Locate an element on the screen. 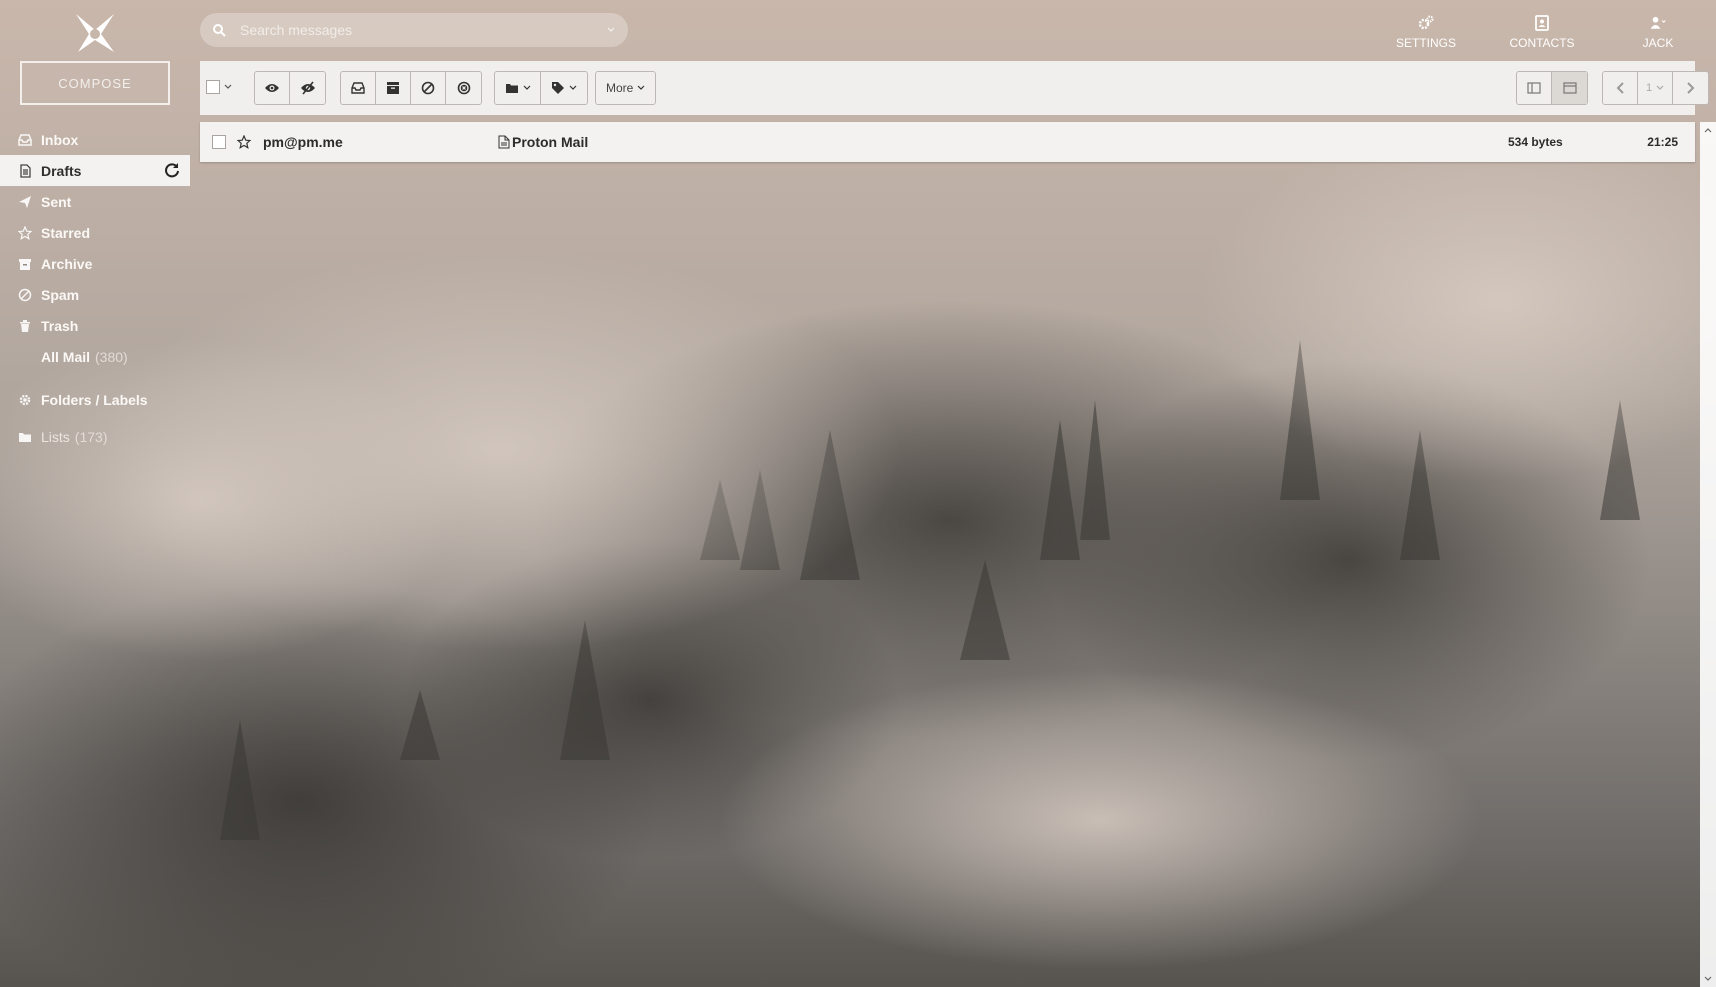 The width and height of the screenshot is (1716, 987). pagination-group: 1 is located at coordinates (1655, 88).